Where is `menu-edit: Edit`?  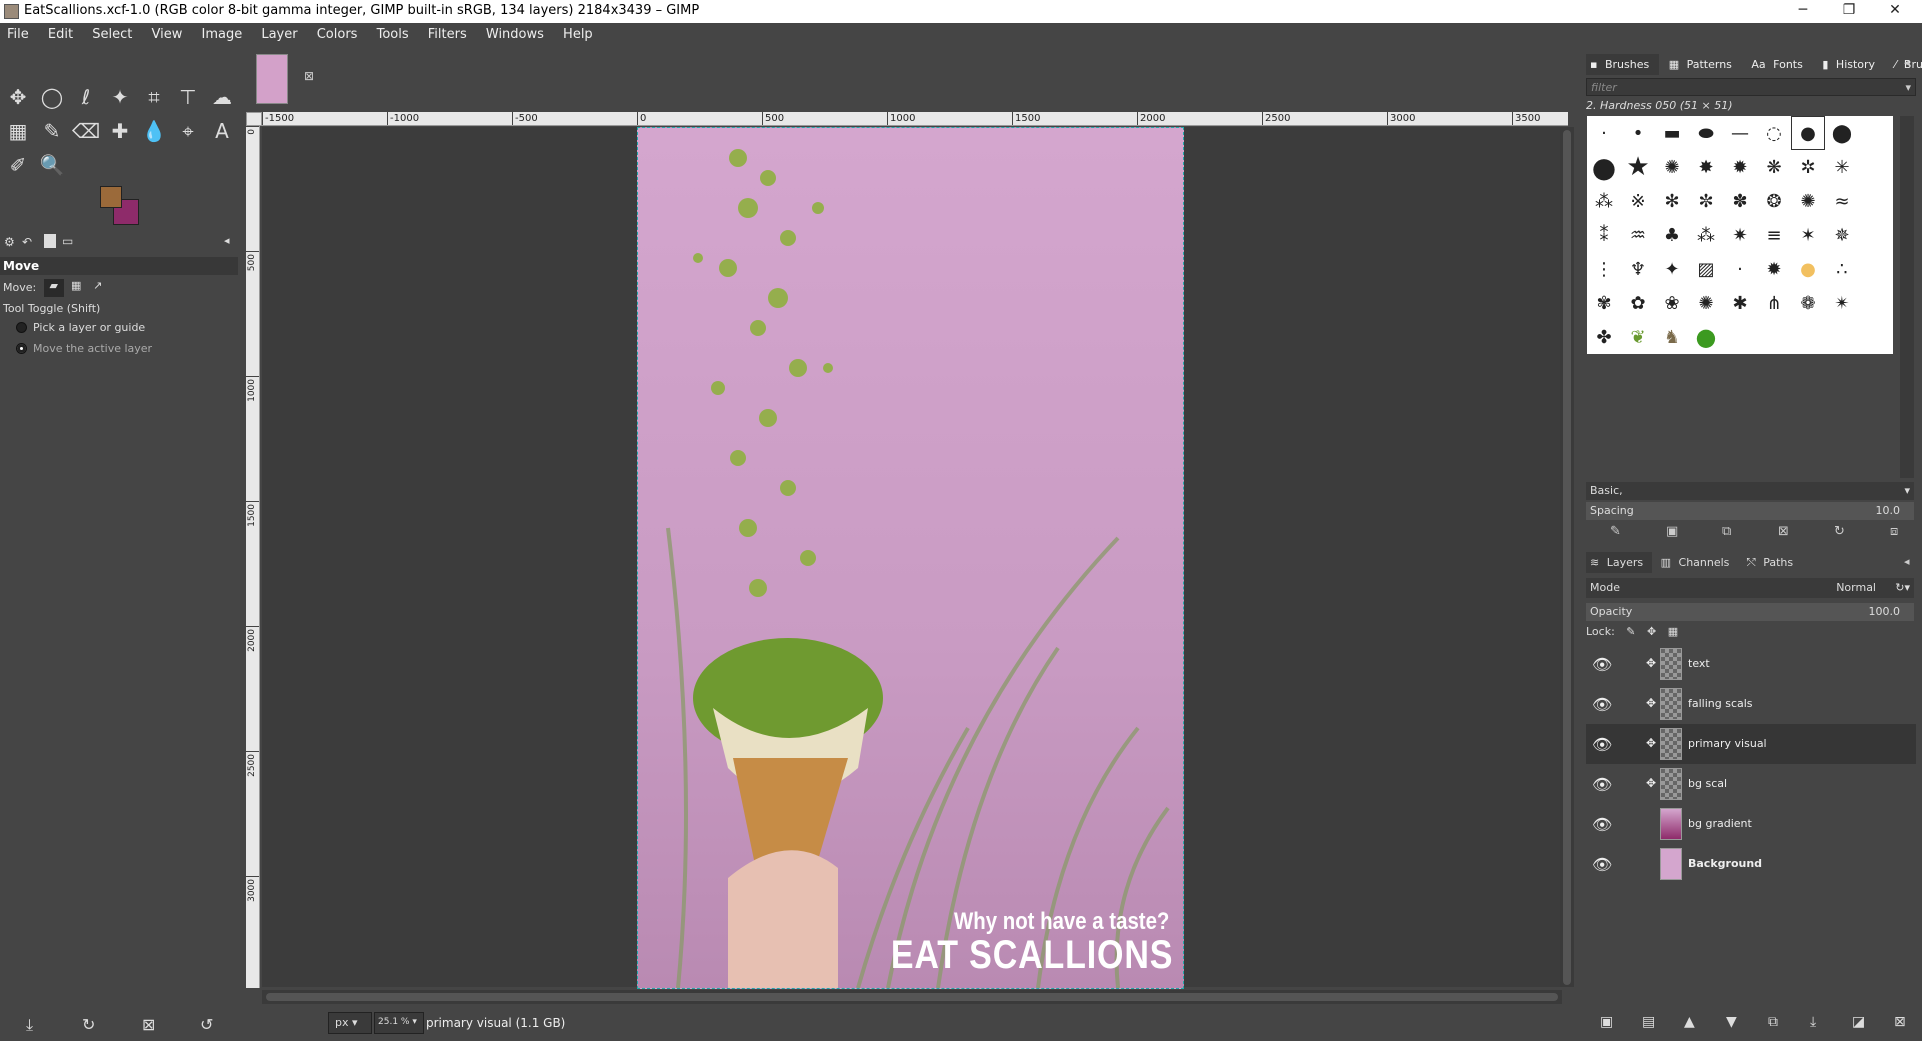
menu-edit: Edit is located at coordinates (61, 32).